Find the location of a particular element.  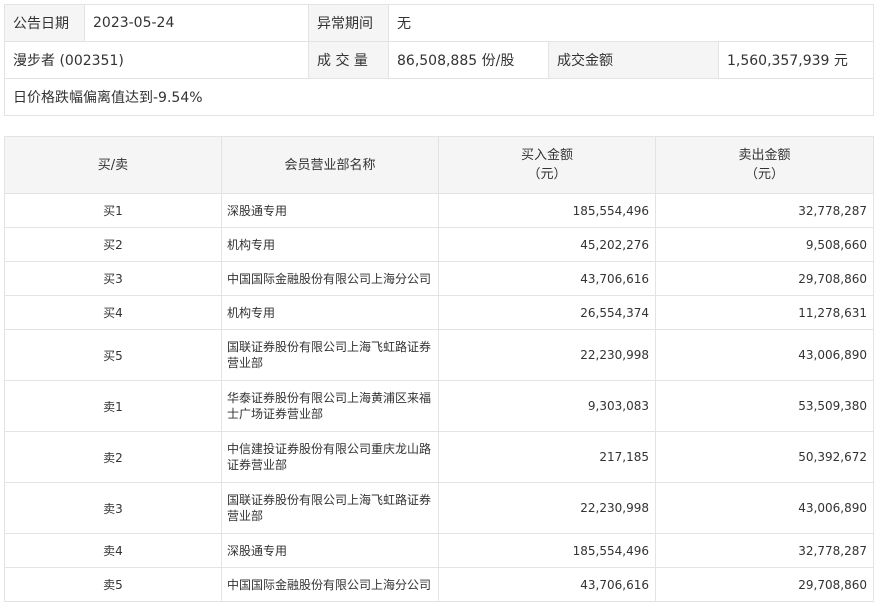

abnormal-period-label: 异常期间 is located at coordinates (348, 23).